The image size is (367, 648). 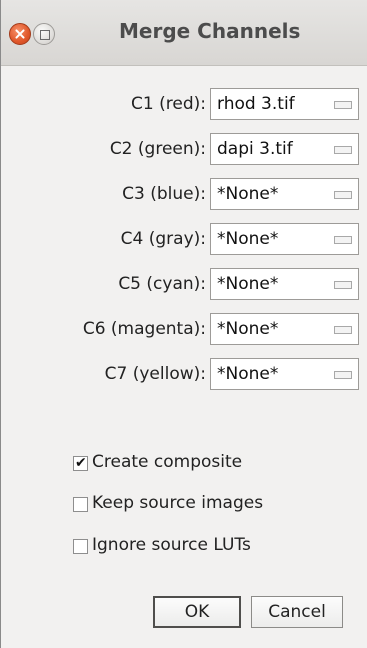 What do you see at coordinates (164, 194) in the screenshot?
I see `channel-label-c3: C3 (blue):` at bounding box center [164, 194].